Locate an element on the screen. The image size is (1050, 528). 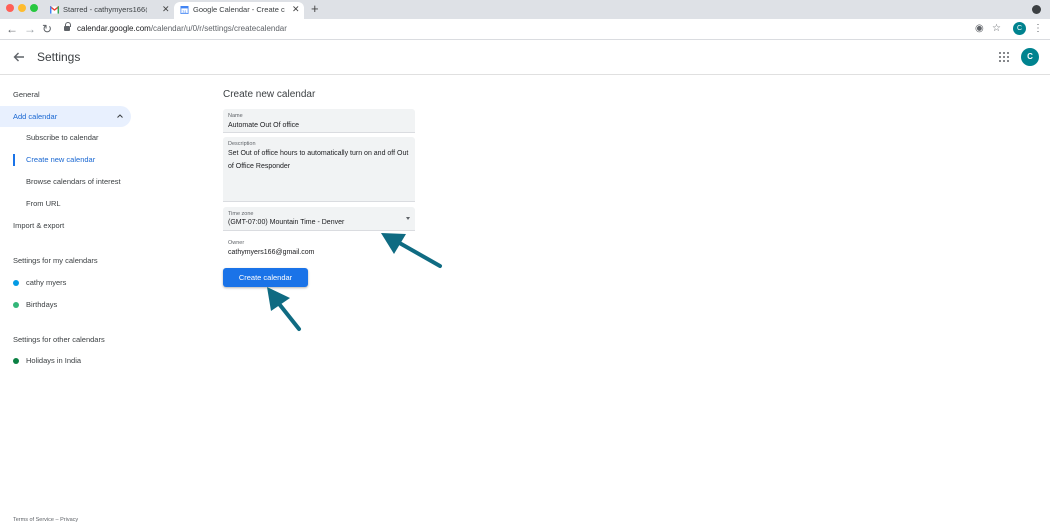
name-field: Name Automate Out Of office is located at coordinates (319, 121).